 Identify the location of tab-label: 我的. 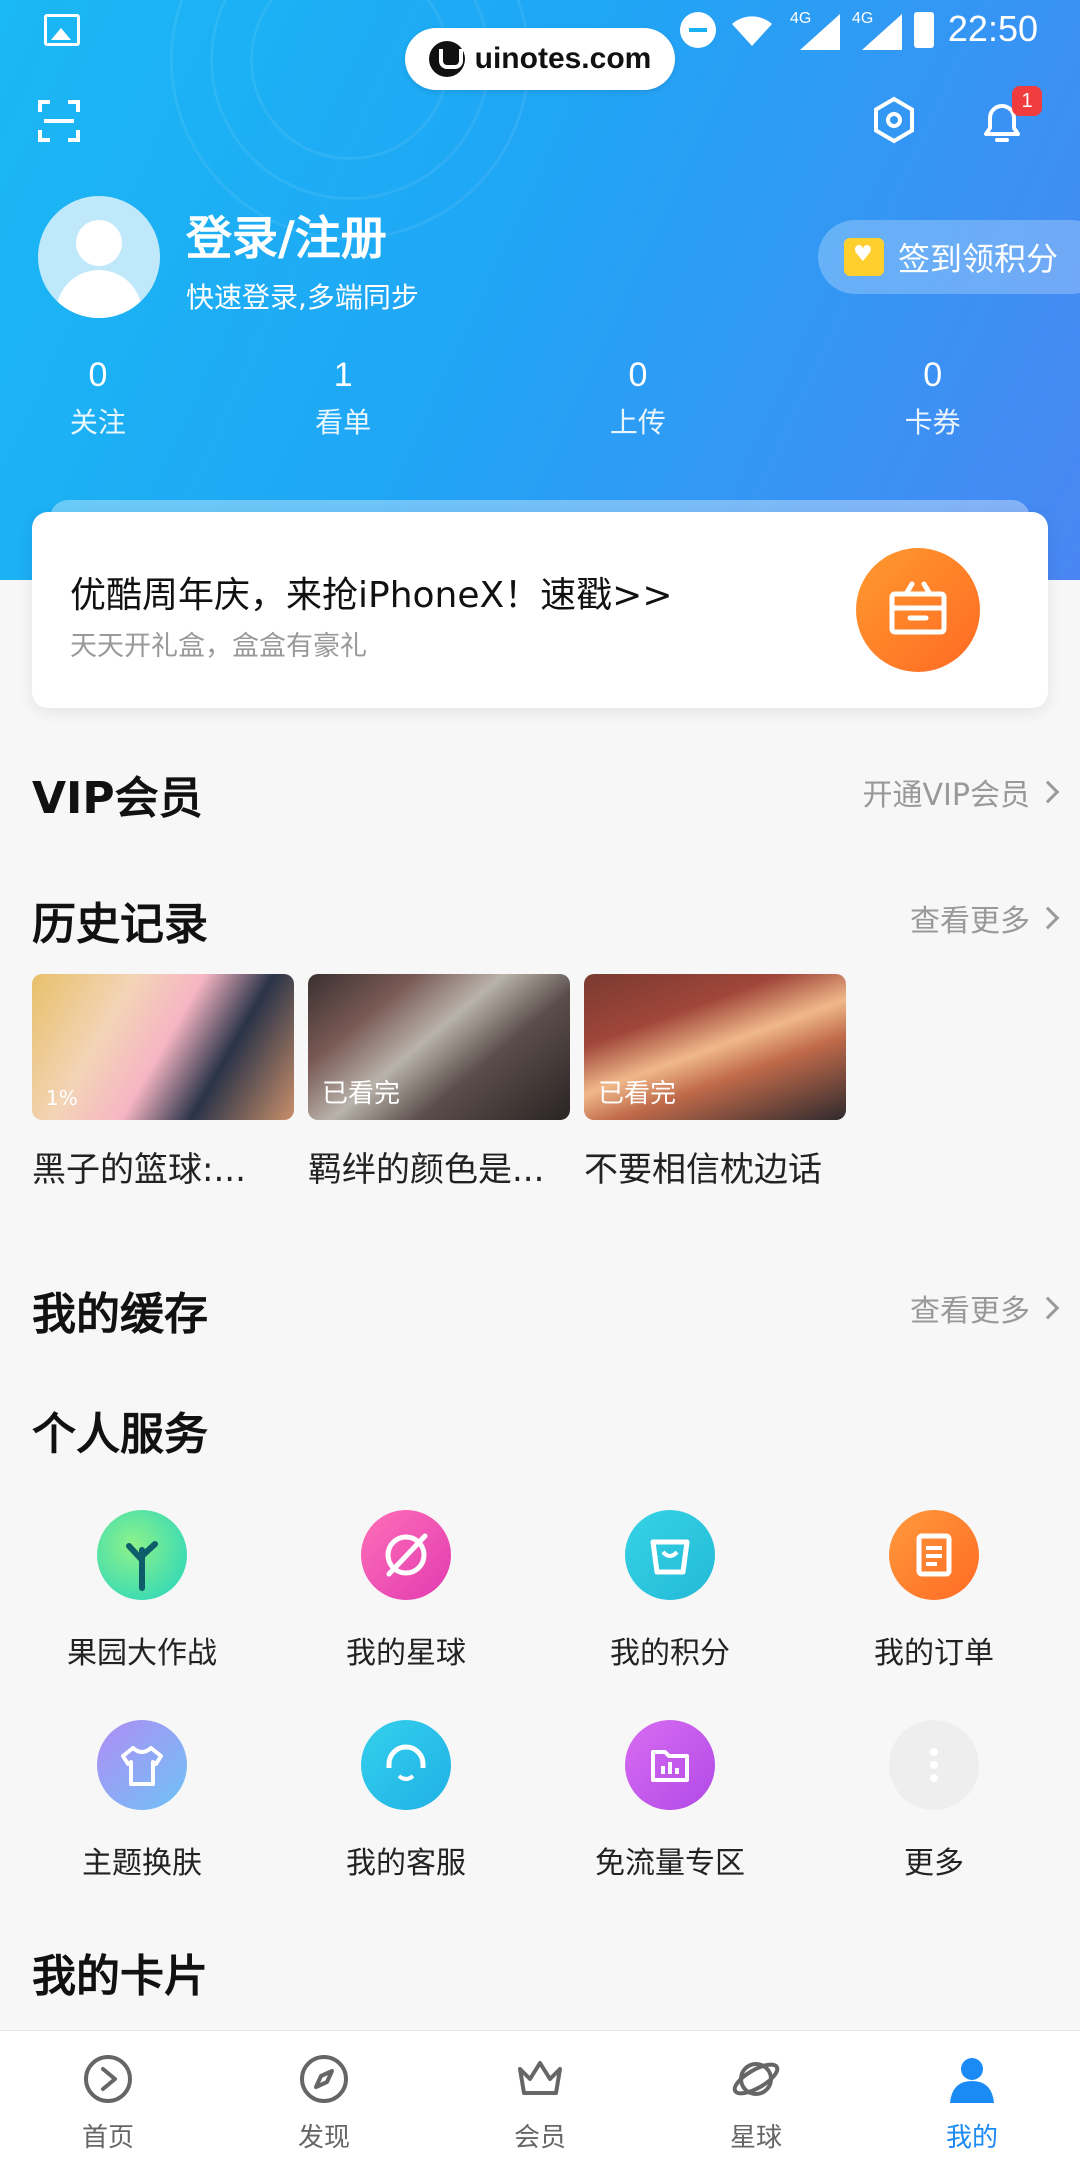
(971, 2138).